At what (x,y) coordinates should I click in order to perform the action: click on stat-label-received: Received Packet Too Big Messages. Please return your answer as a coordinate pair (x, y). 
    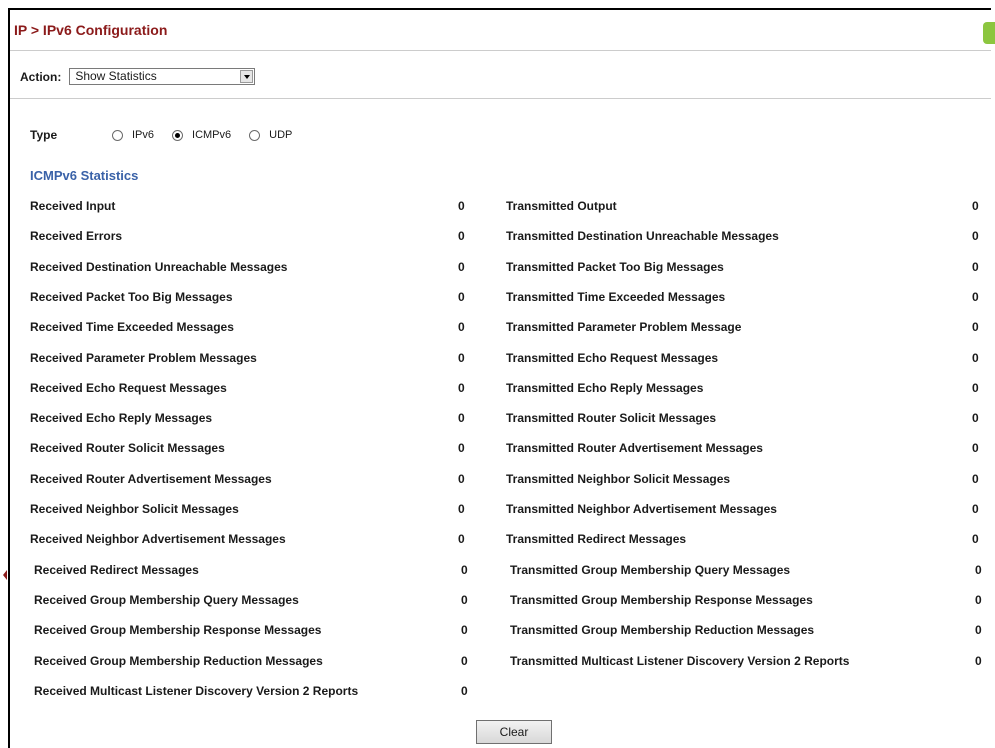
    Looking at the image, I should click on (131, 296).